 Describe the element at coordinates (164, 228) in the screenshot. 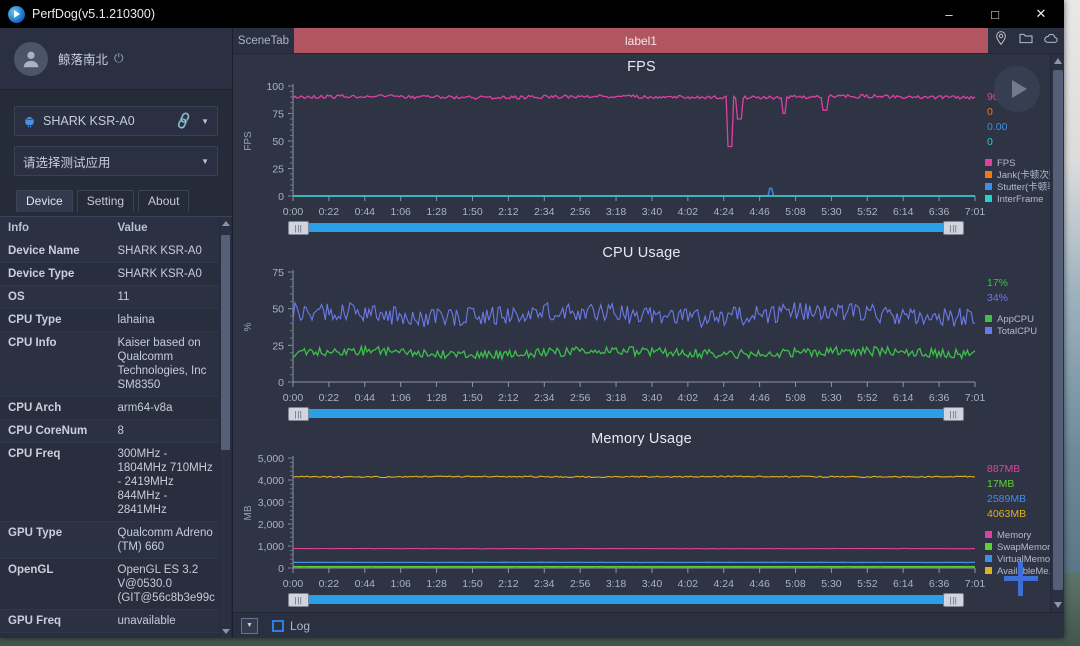

I see `column-header-value: Value` at that location.